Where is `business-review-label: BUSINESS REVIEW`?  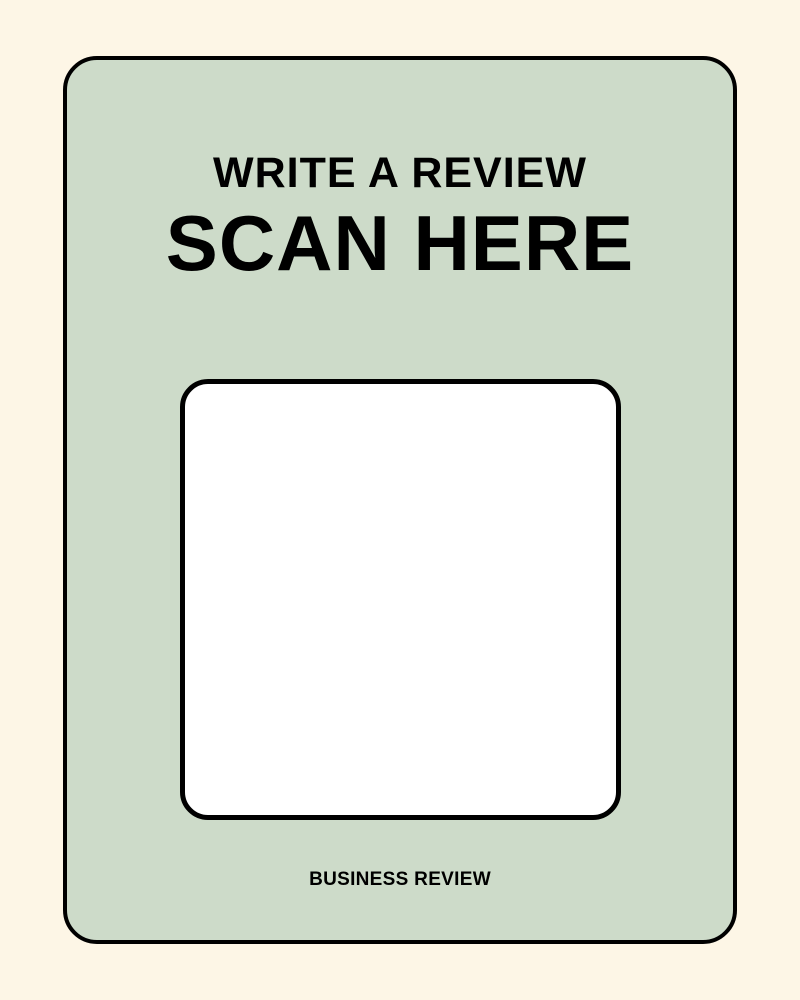 business-review-label: BUSINESS REVIEW is located at coordinates (400, 879).